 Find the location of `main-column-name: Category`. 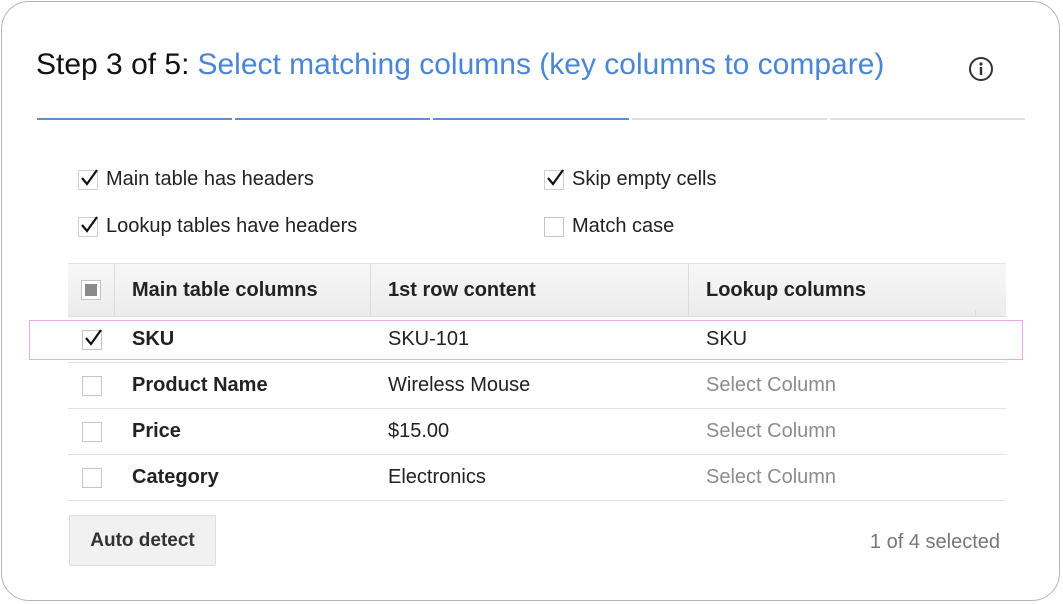

main-column-name: Category is located at coordinates (175, 477).